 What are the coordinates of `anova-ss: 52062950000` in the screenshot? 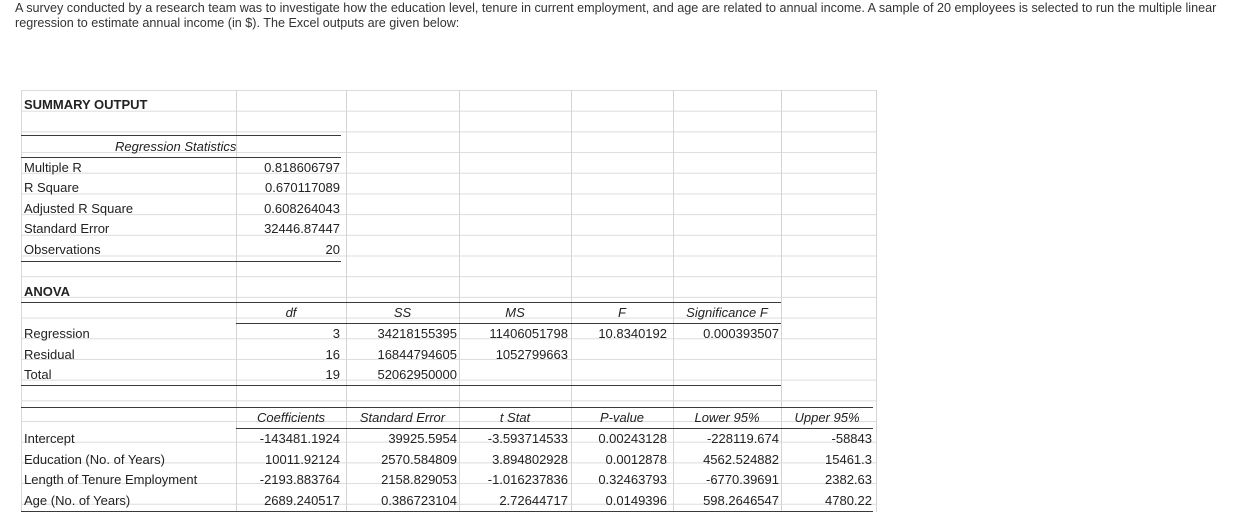 It's located at (417, 374).